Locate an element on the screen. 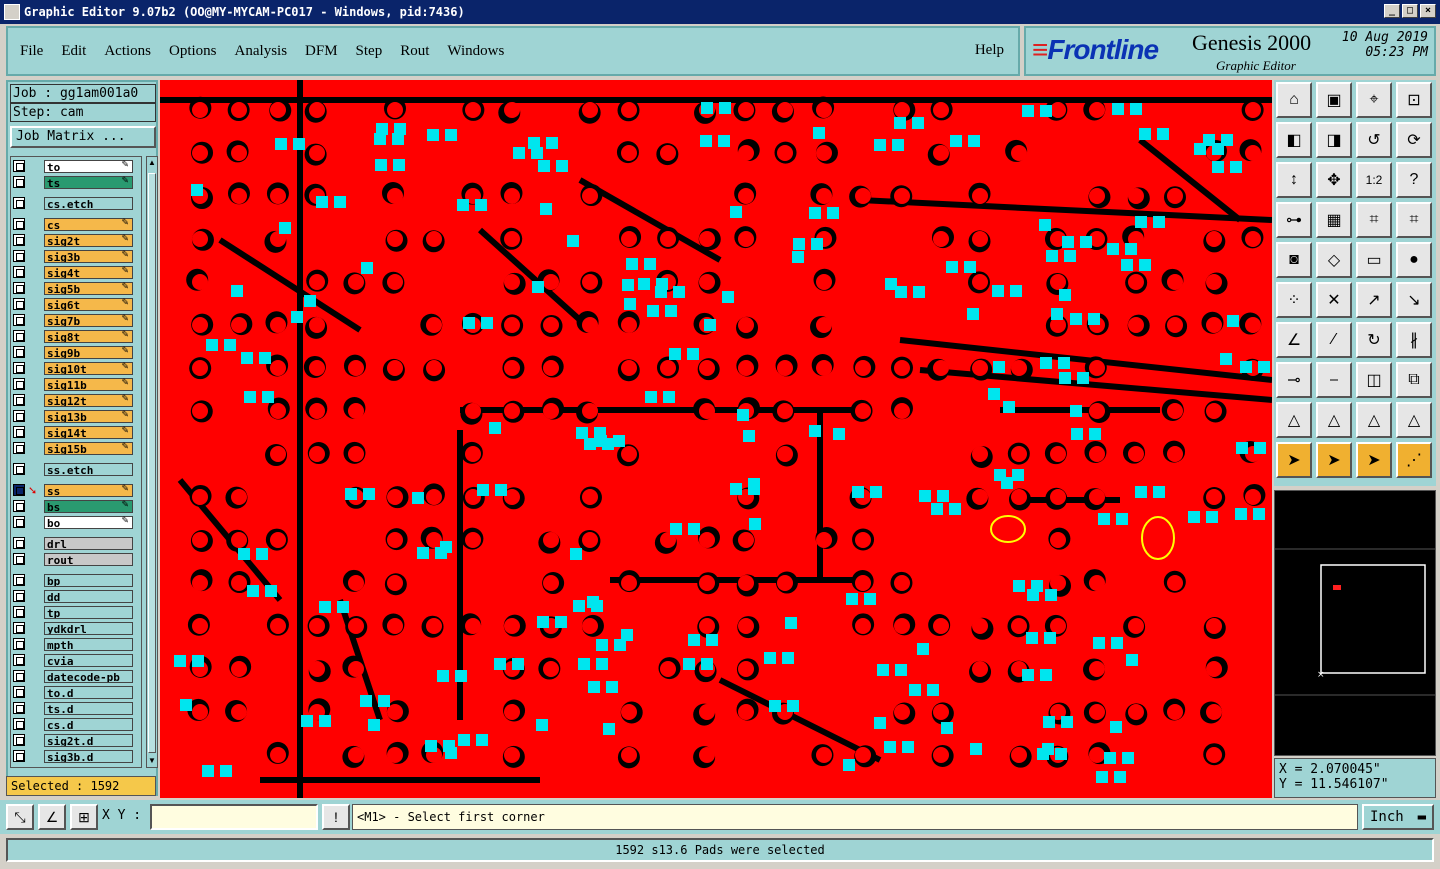 This screenshot has width=1440, height=869. layer-name: ts is located at coordinates (88, 182).